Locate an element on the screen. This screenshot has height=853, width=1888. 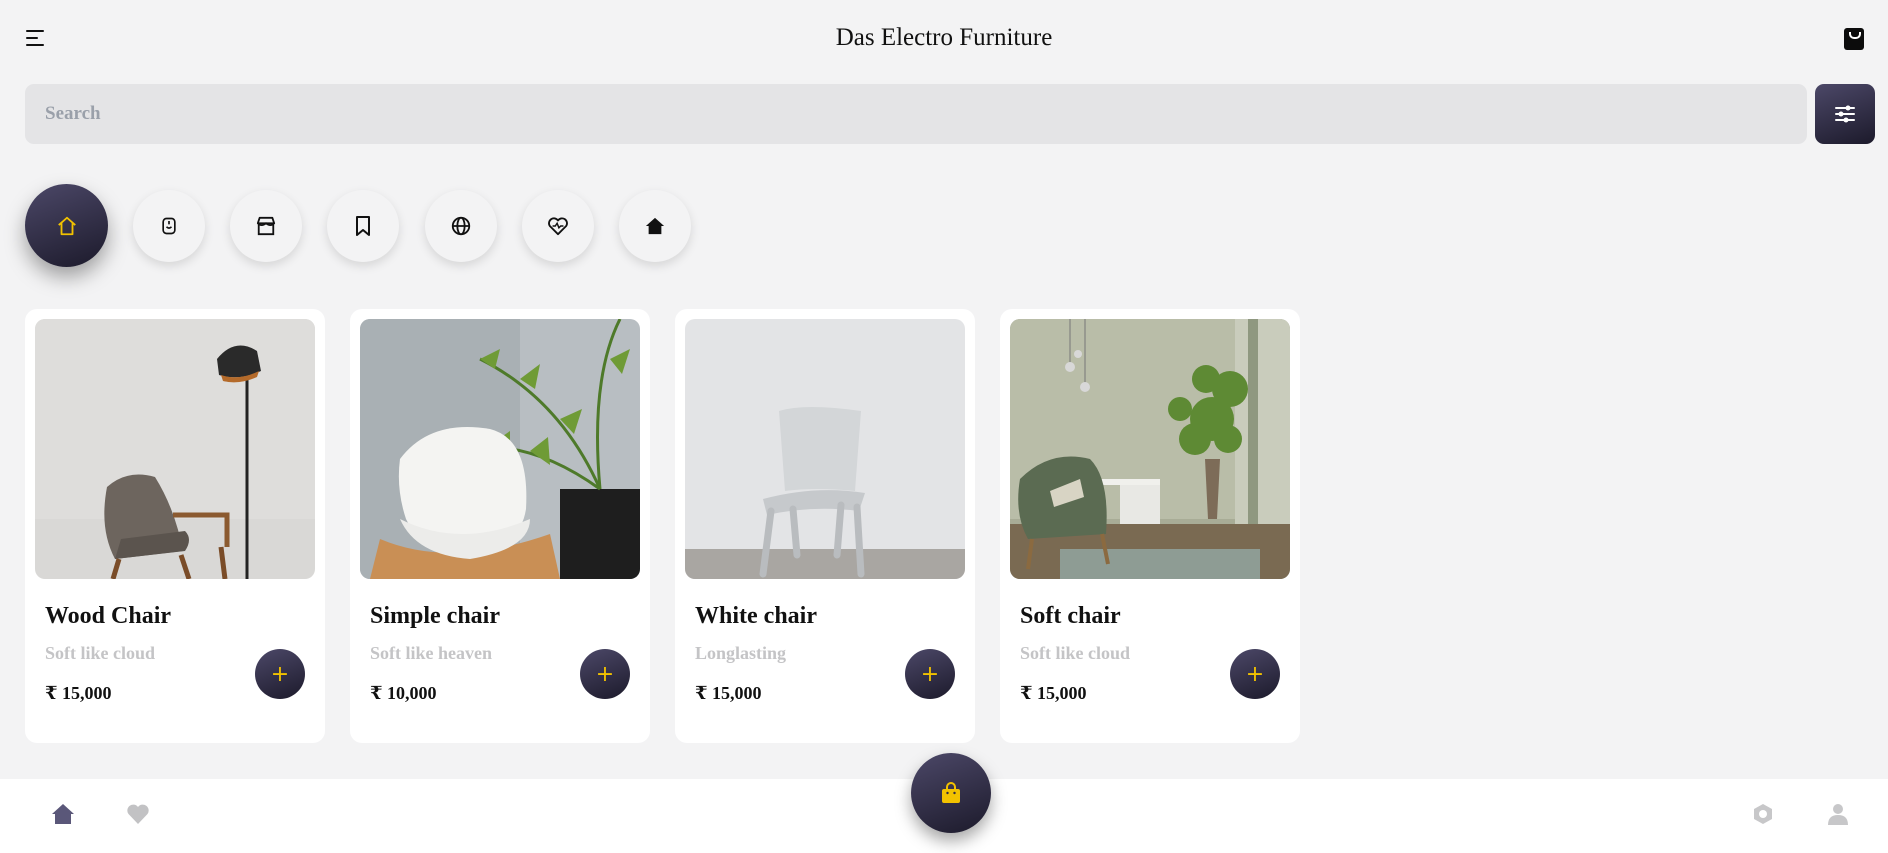
product-card: Simple chair Soft like heaven ₹ 10,000 + is located at coordinates (500, 526).